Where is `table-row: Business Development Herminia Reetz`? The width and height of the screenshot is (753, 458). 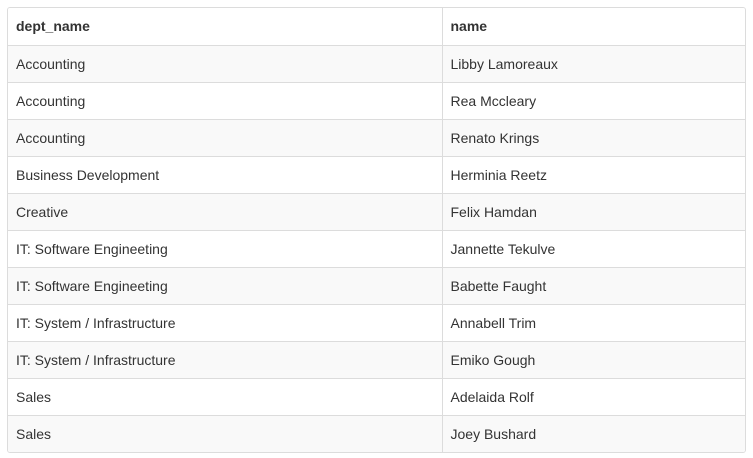 table-row: Business Development Herminia Reetz is located at coordinates (376, 174).